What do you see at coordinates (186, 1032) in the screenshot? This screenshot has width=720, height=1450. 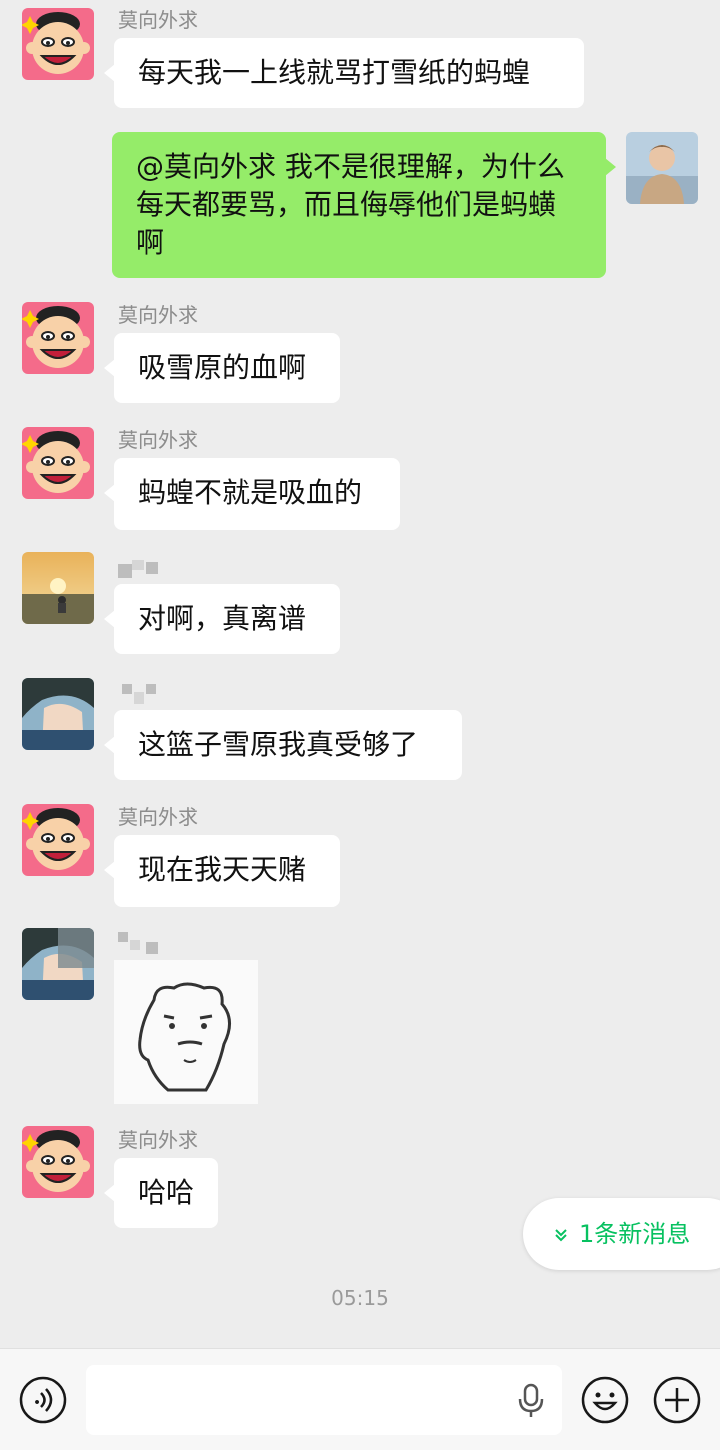 I see `sticker-image` at bounding box center [186, 1032].